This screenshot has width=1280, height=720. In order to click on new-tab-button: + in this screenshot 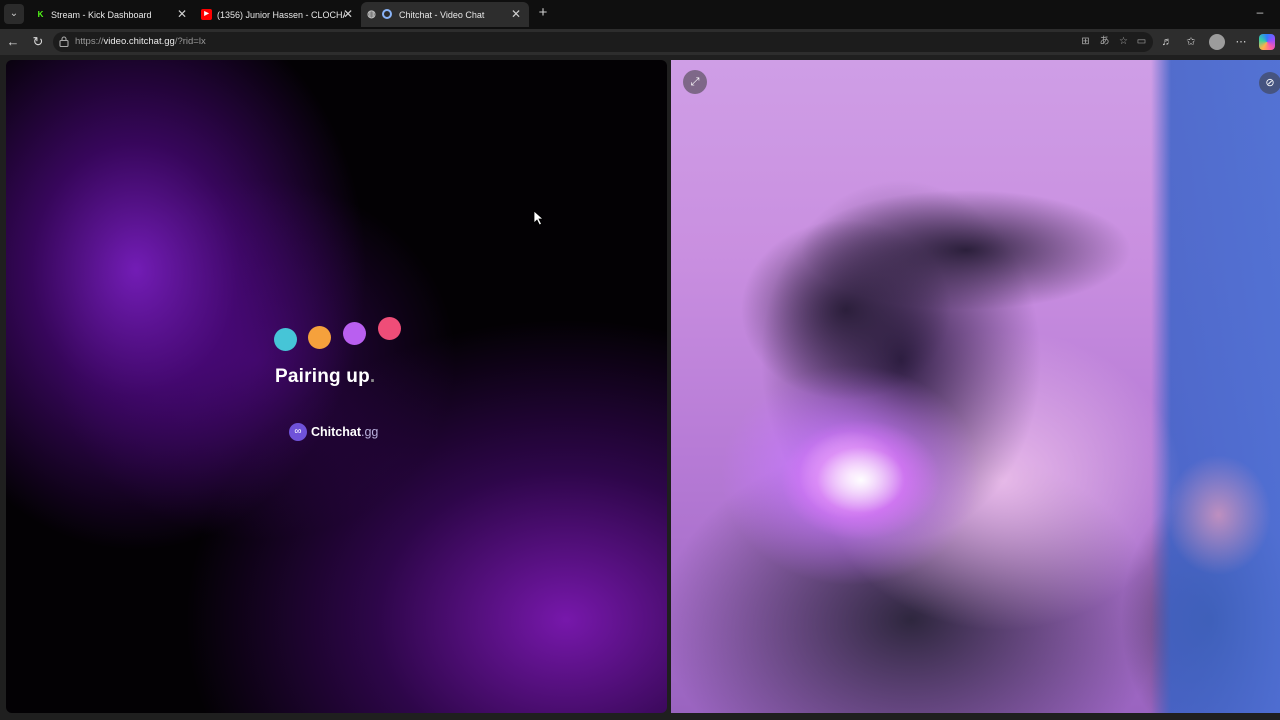, I will do `click(543, 13)`.